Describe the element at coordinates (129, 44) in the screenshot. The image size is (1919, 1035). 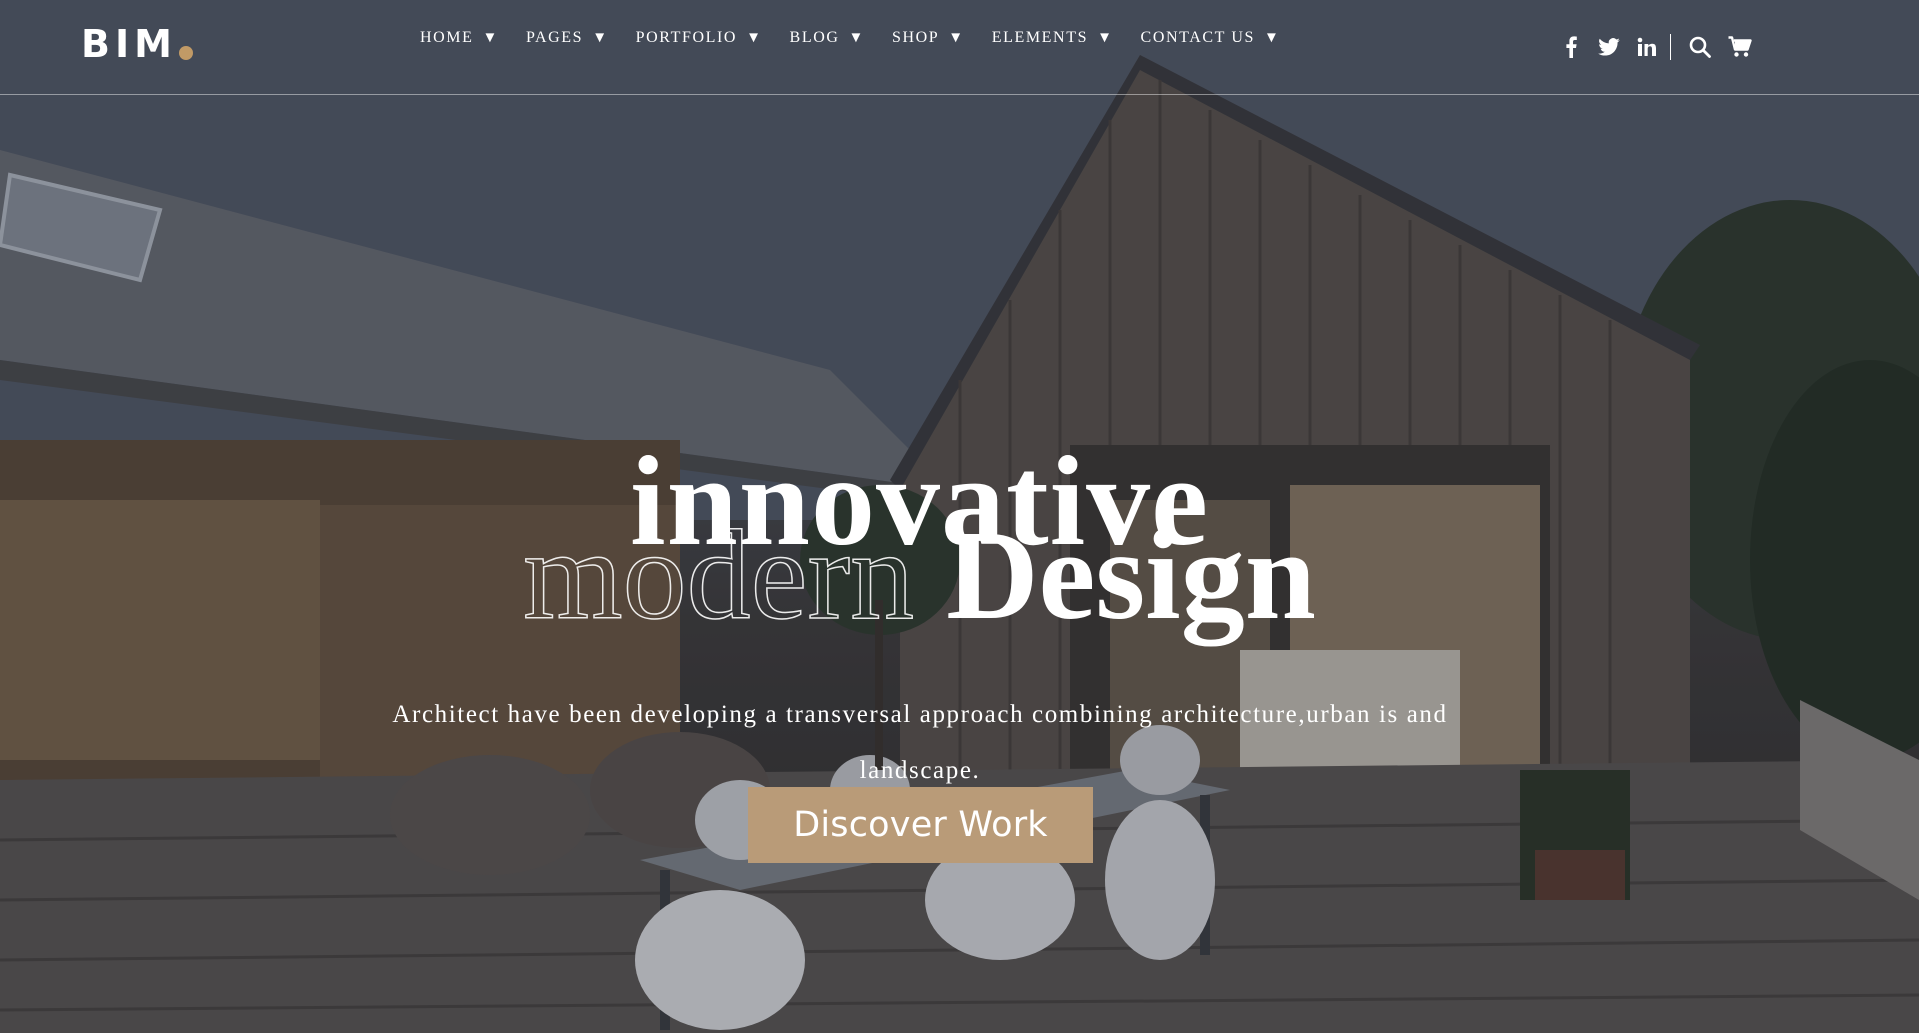
I see `logo-text: BIM` at that location.